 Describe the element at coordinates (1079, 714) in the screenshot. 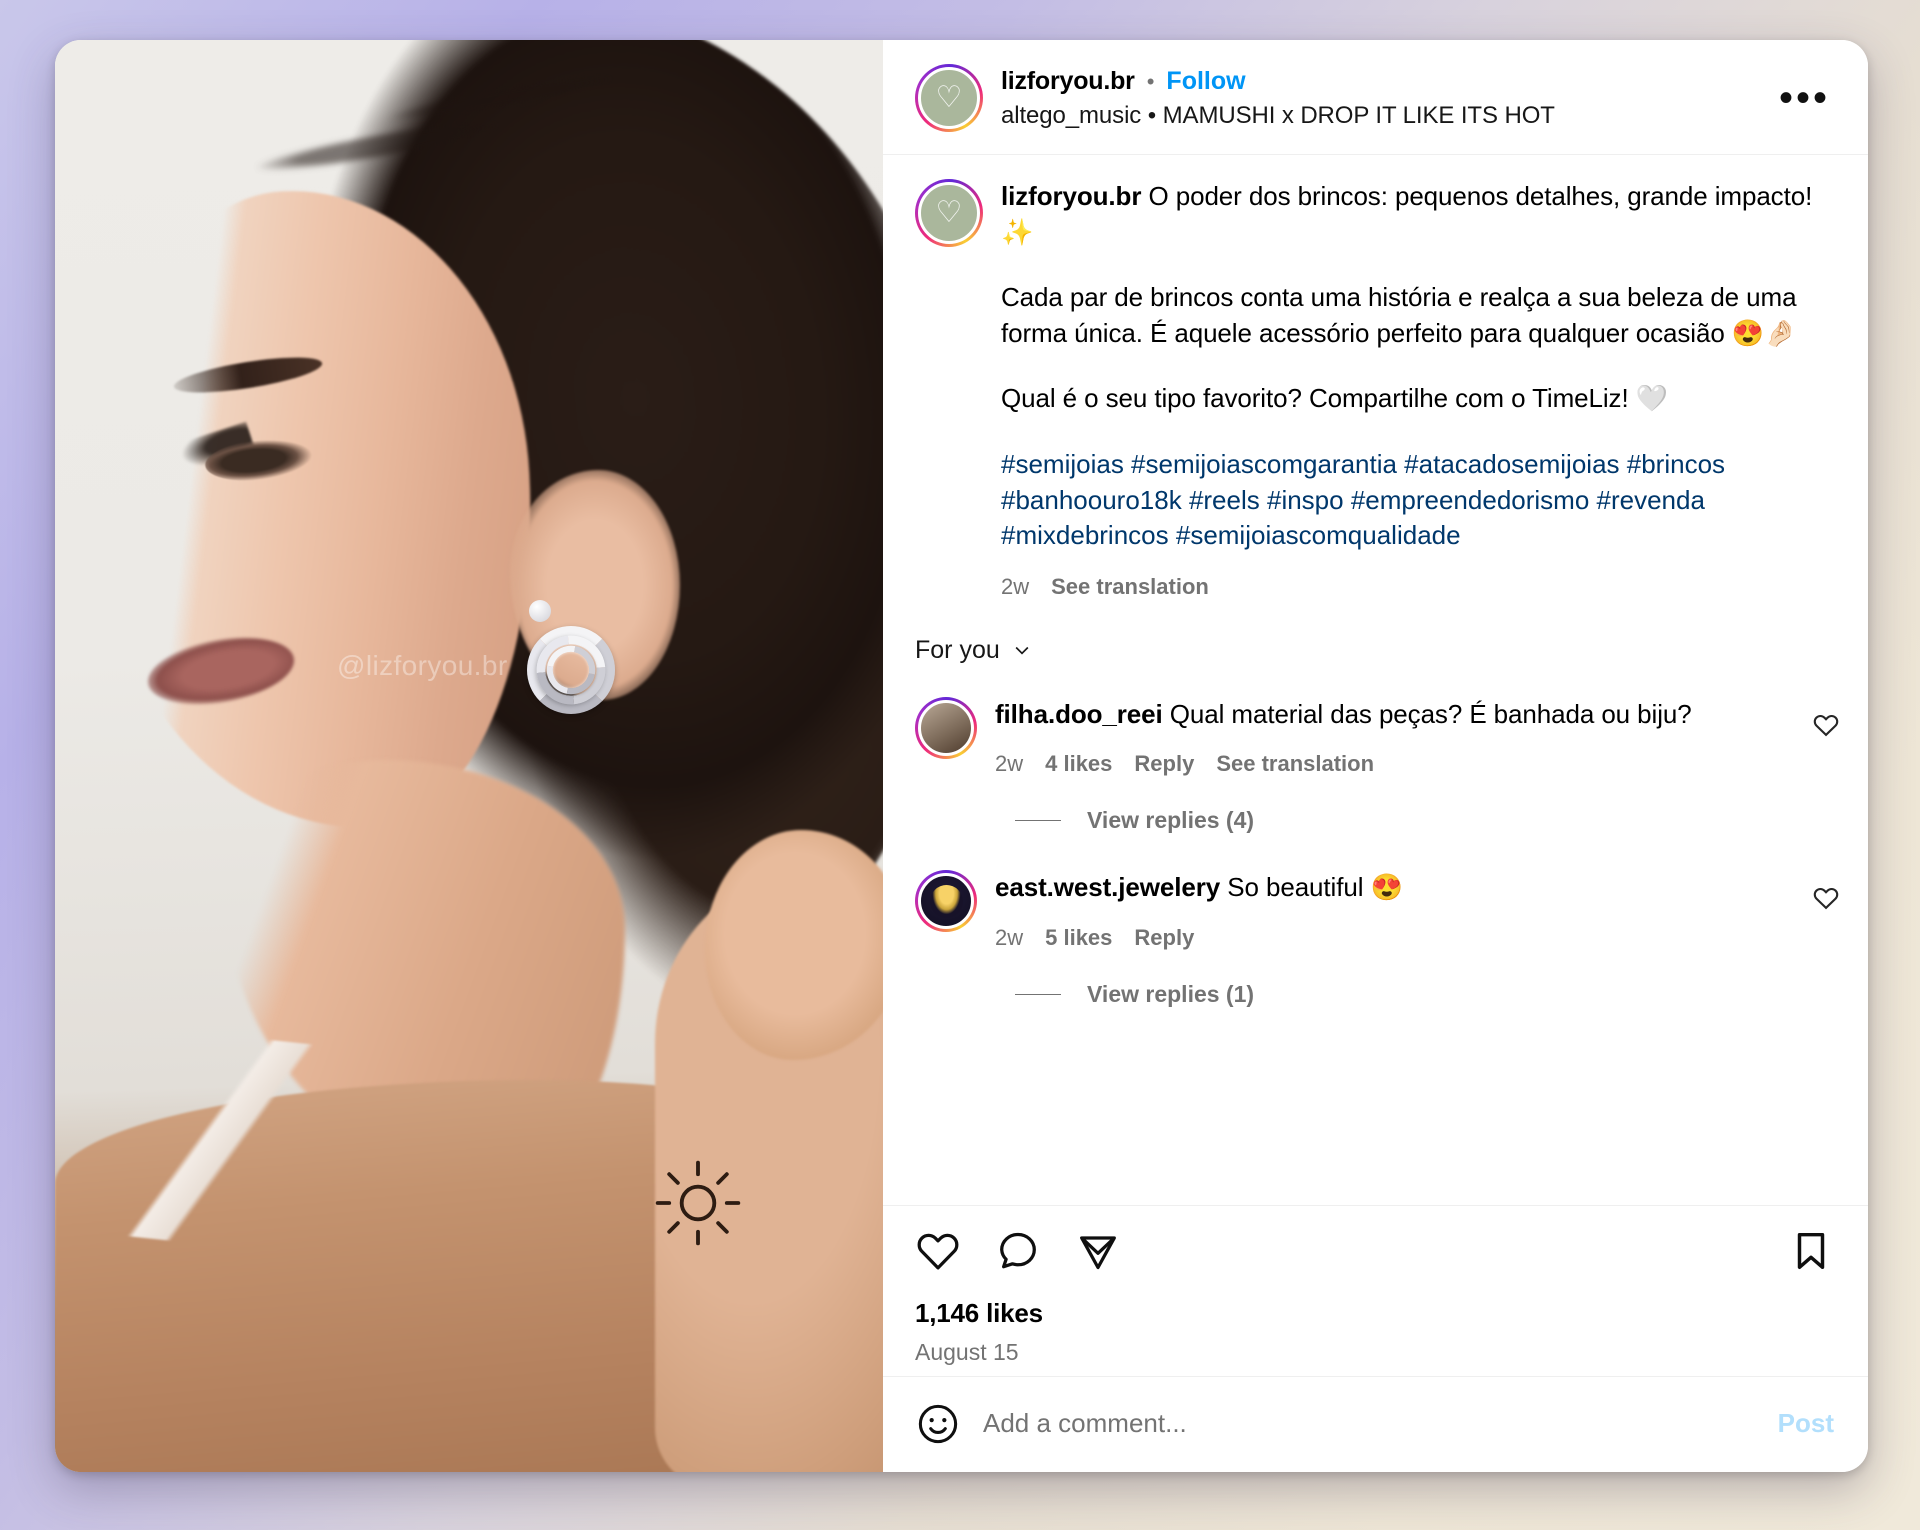

I see `commenter-username: filha.doo_reei` at that location.